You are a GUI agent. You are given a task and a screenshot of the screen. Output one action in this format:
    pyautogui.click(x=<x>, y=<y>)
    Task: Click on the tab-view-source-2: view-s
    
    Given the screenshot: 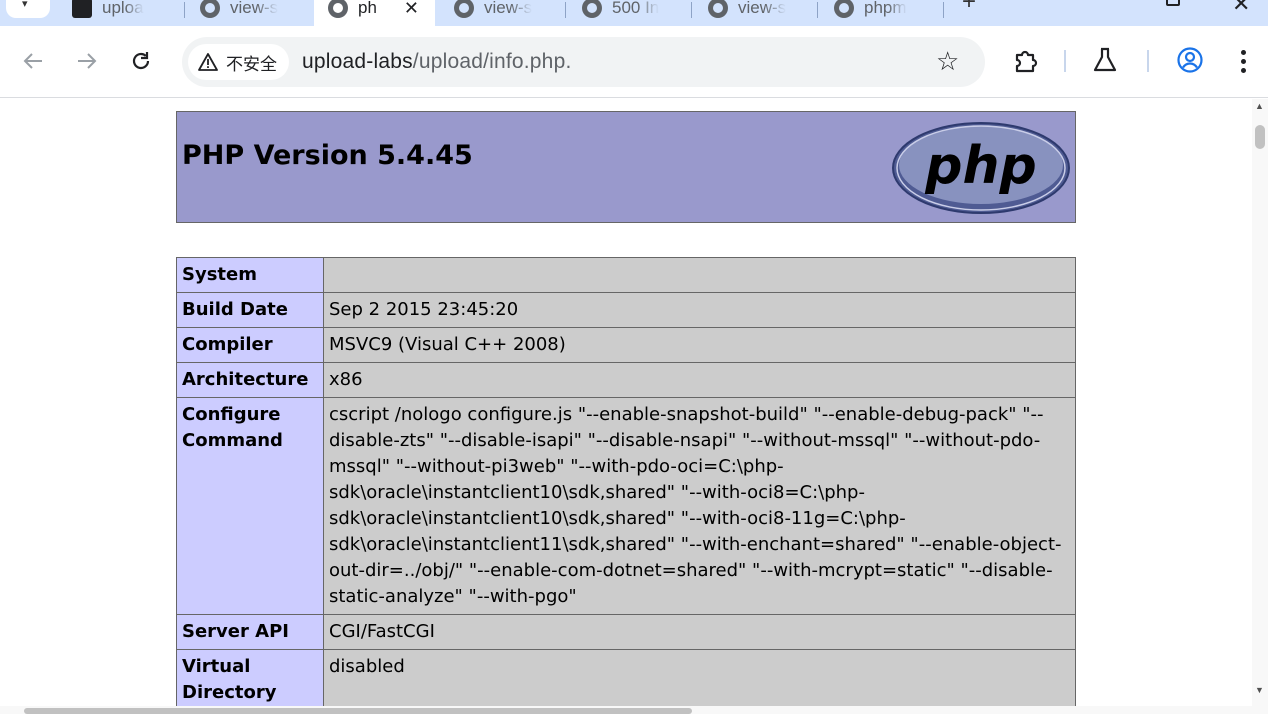 What is the action you would take?
    pyautogui.click(x=502, y=13)
    